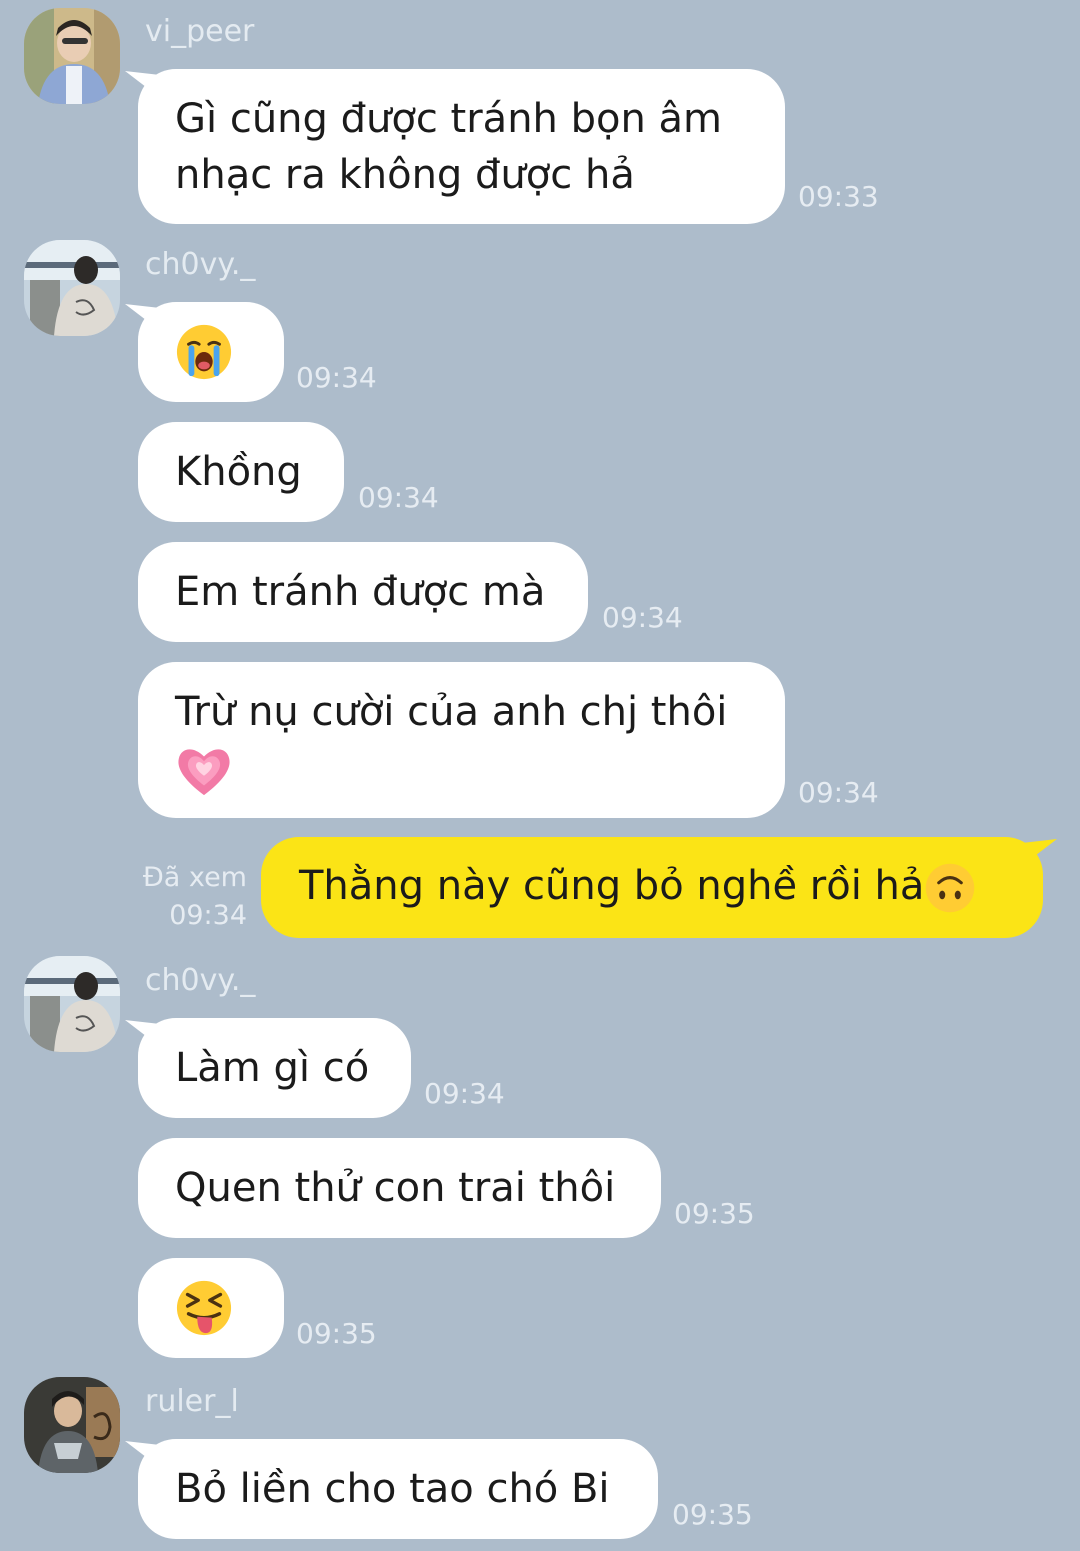  What do you see at coordinates (838, 196) in the screenshot?
I see `message-time: 09:33` at bounding box center [838, 196].